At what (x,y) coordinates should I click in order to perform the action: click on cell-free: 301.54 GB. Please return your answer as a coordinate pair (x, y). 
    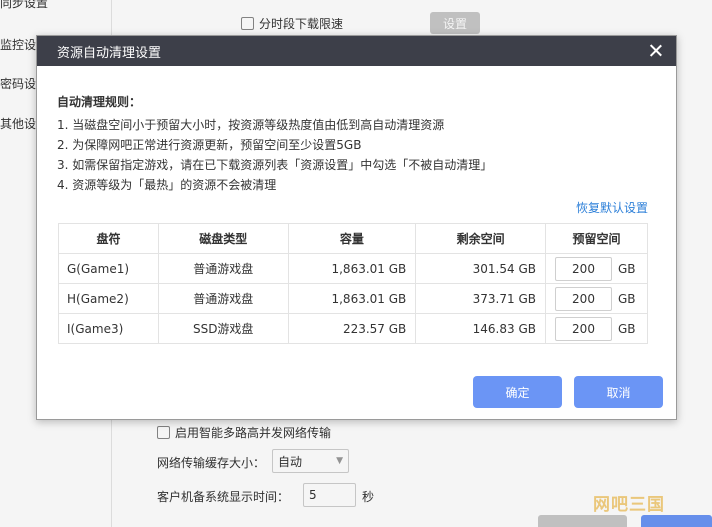
    Looking at the image, I should click on (480, 268).